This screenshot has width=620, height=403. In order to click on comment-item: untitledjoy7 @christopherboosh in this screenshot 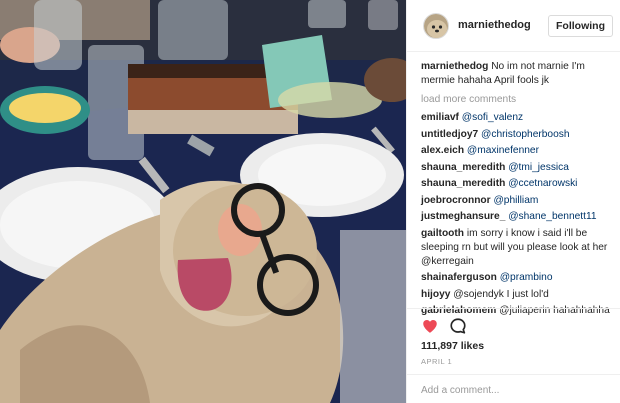, I will do `click(518, 135)`.